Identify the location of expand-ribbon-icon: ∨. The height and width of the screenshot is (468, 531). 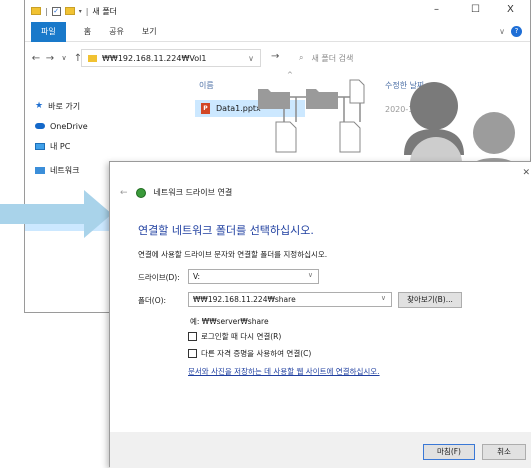
(502, 31).